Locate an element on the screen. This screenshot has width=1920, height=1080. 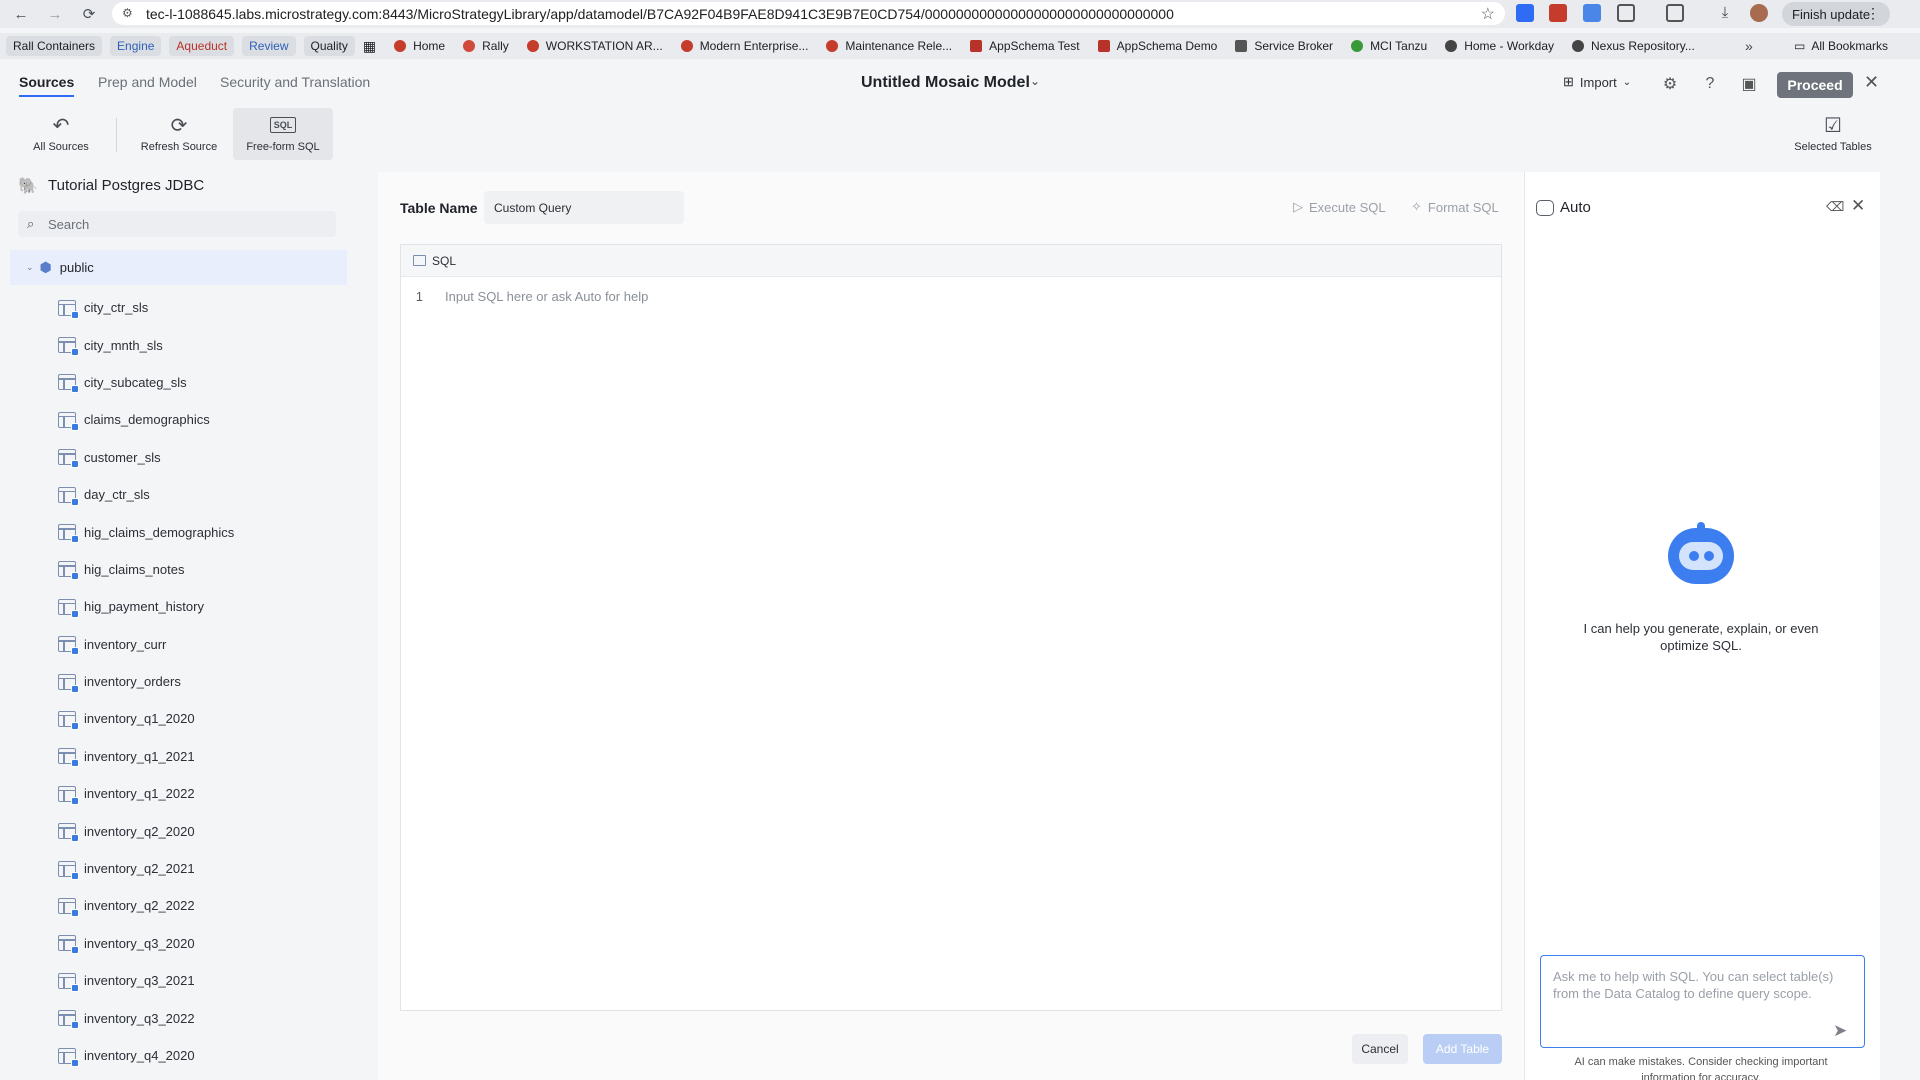
help-icon: ? is located at coordinates (1710, 84).